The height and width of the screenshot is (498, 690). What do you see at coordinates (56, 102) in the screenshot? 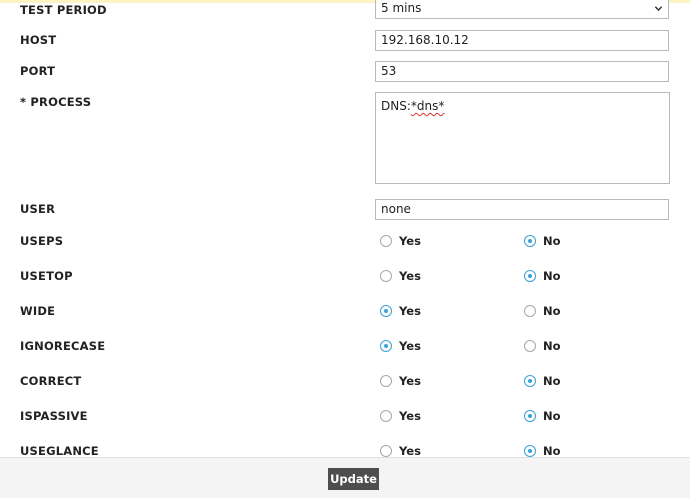
I see `process-label: * PROCESS` at bounding box center [56, 102].